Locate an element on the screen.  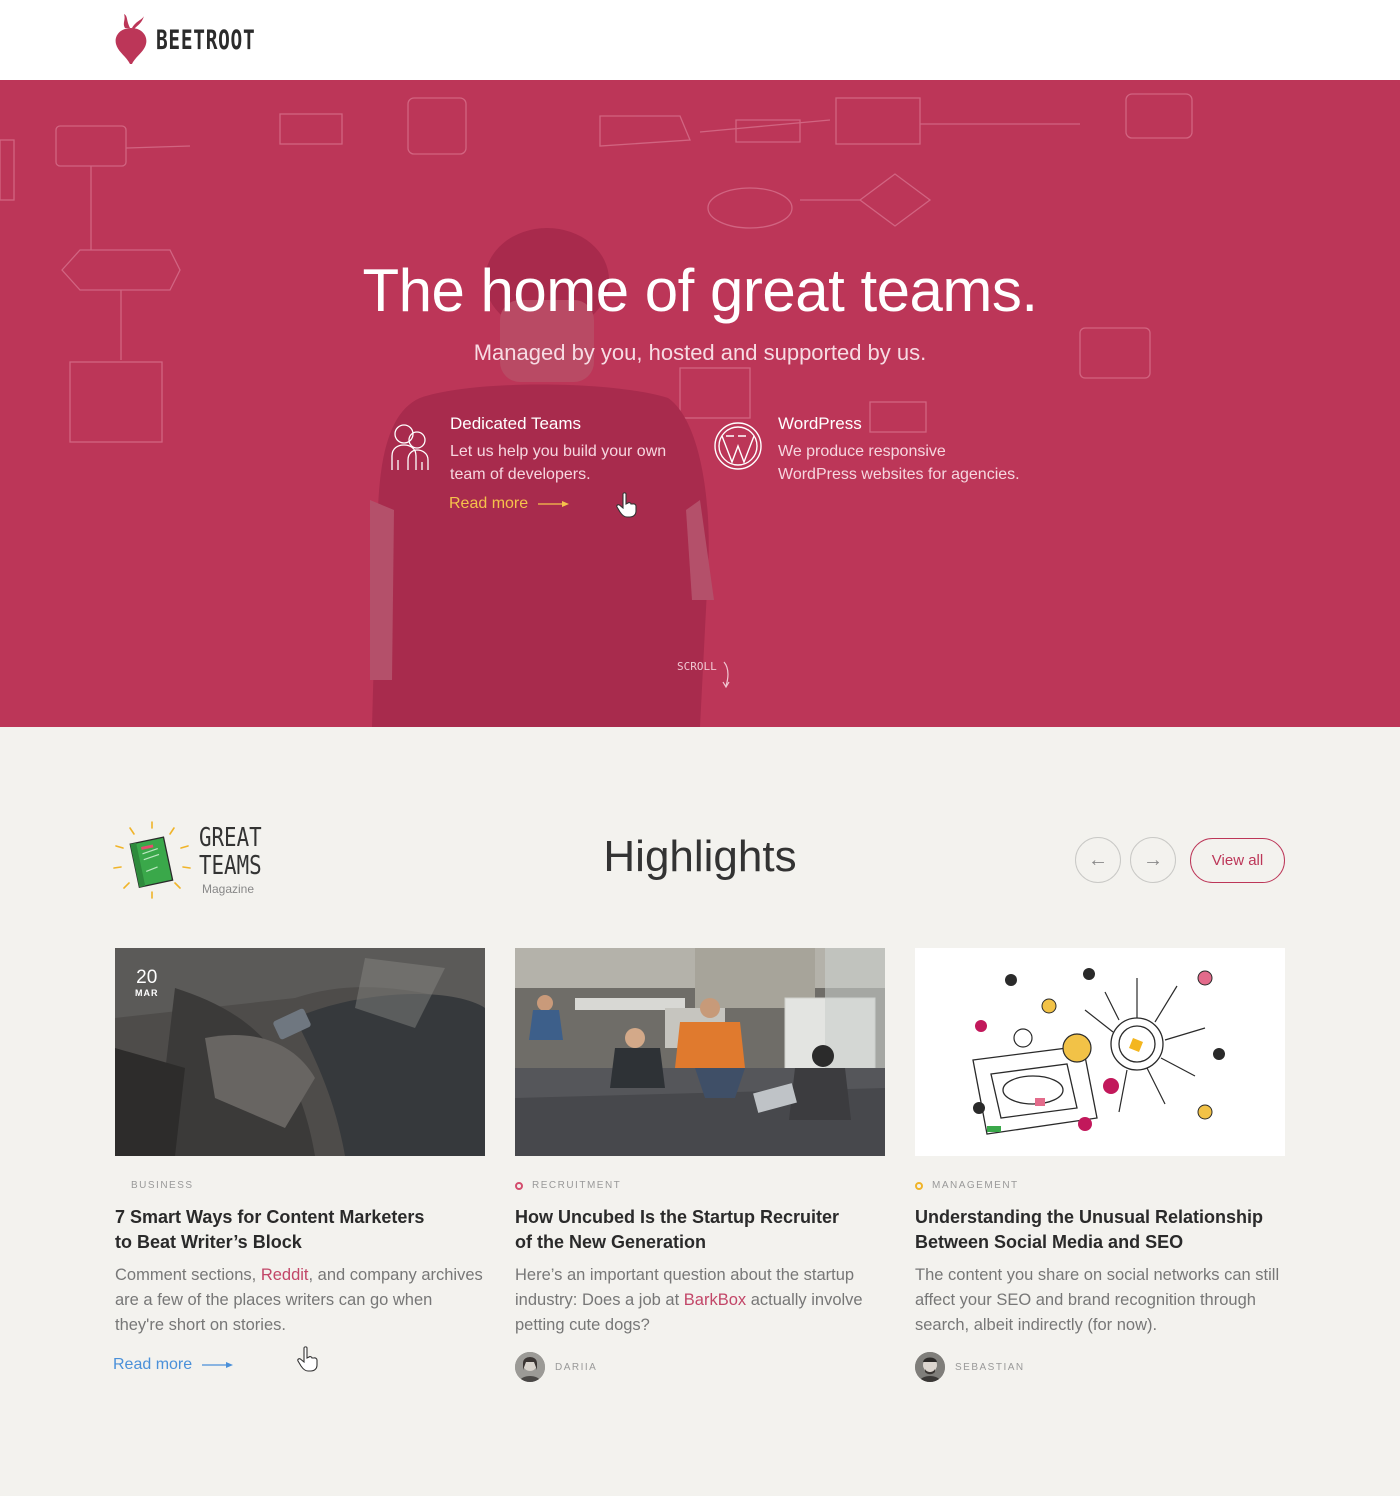
category-label: BUSINESS is located at coordinates (162, 1185).